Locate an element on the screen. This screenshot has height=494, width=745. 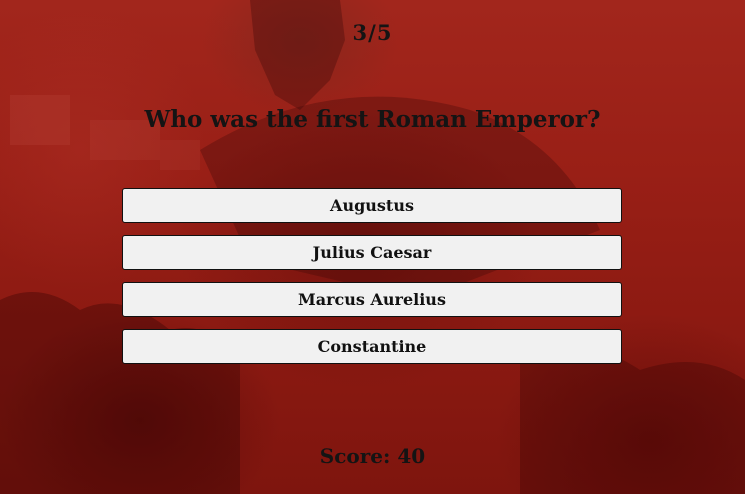
score-display: Score: 40 is located at coordinates (372, 456).